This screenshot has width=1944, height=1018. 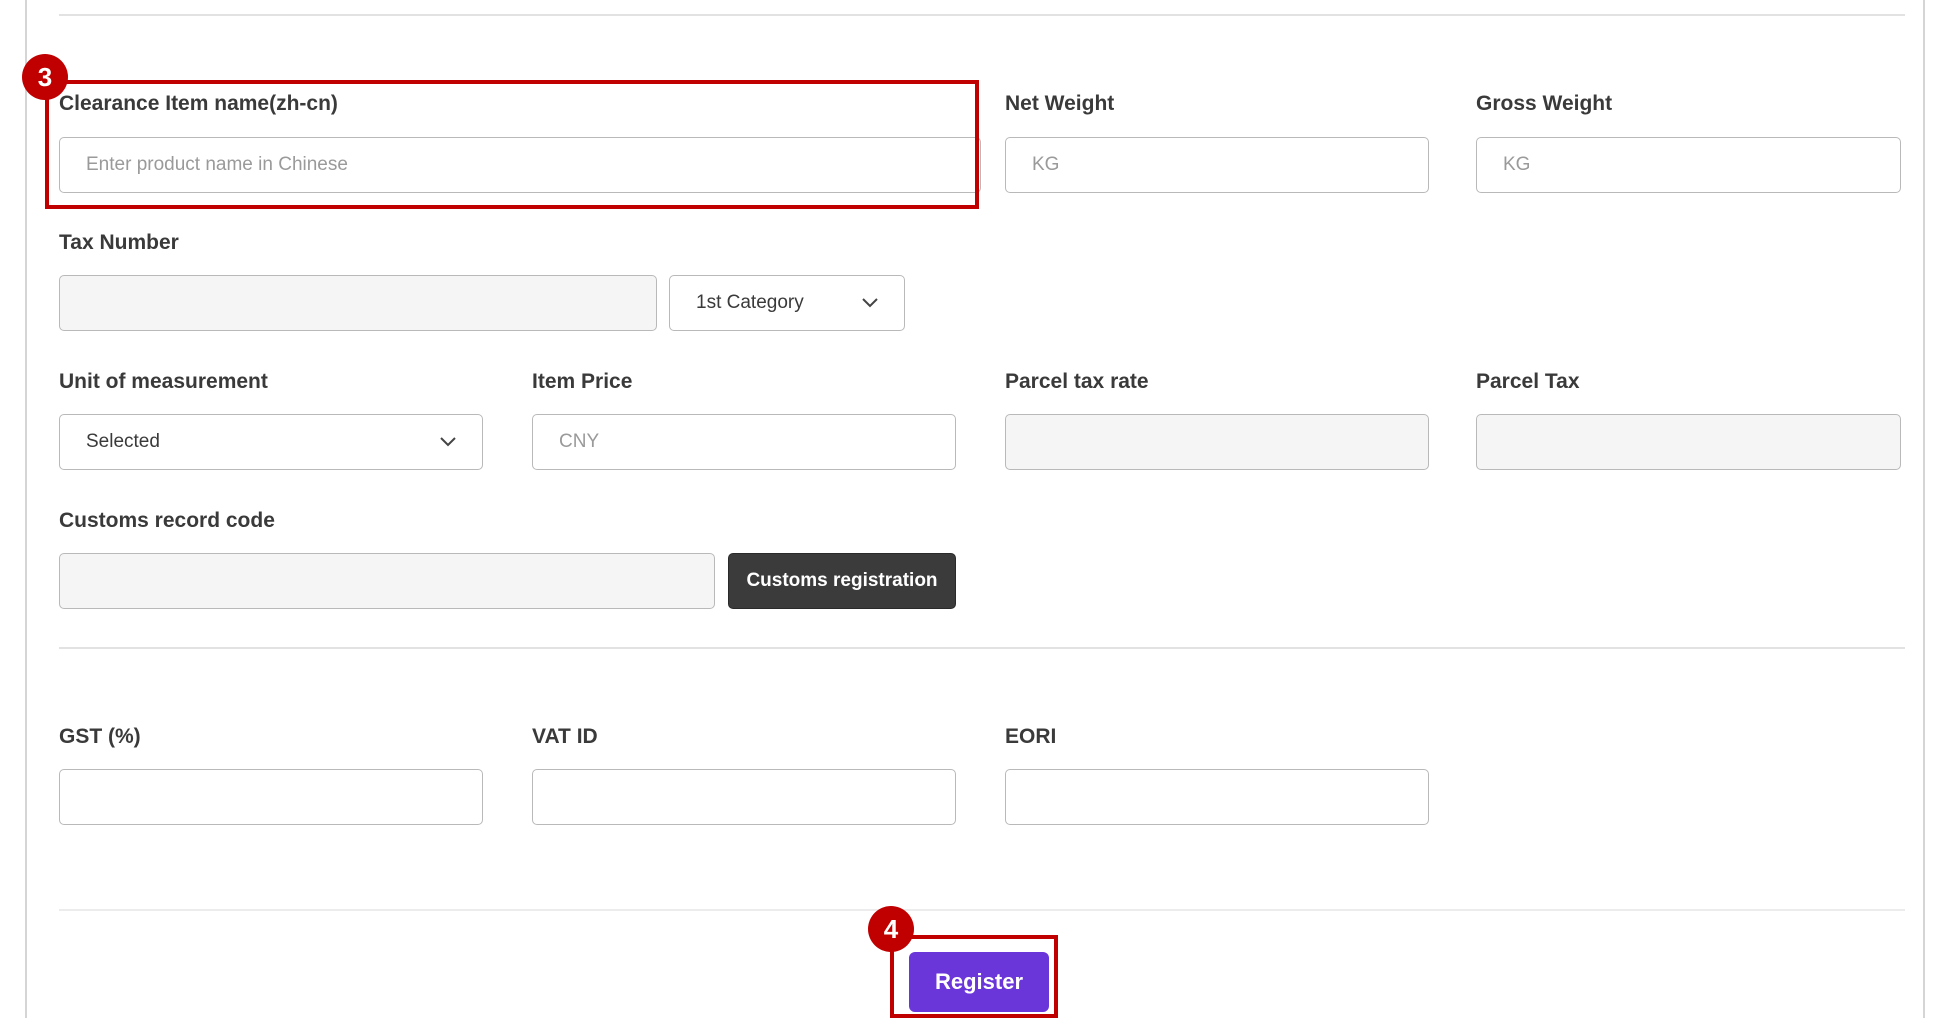 What do you see at coordinates (582, 381) in the screenshot?
I see `item-price-label: Item Price` at bounding box center [582, 381].